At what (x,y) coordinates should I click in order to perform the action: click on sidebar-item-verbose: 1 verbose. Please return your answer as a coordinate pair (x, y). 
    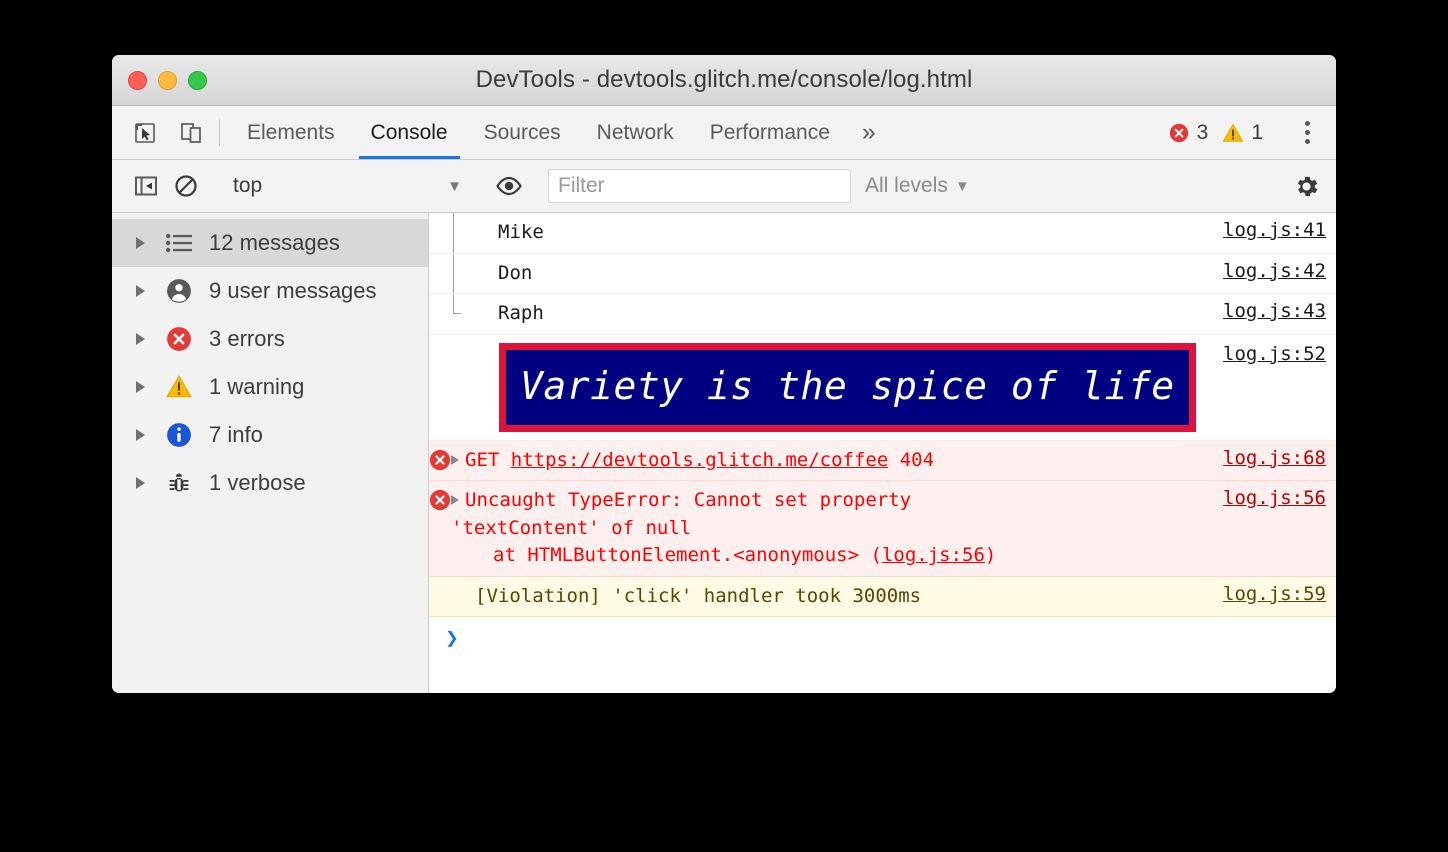
    Looking at the image, I should click on (270, 483).